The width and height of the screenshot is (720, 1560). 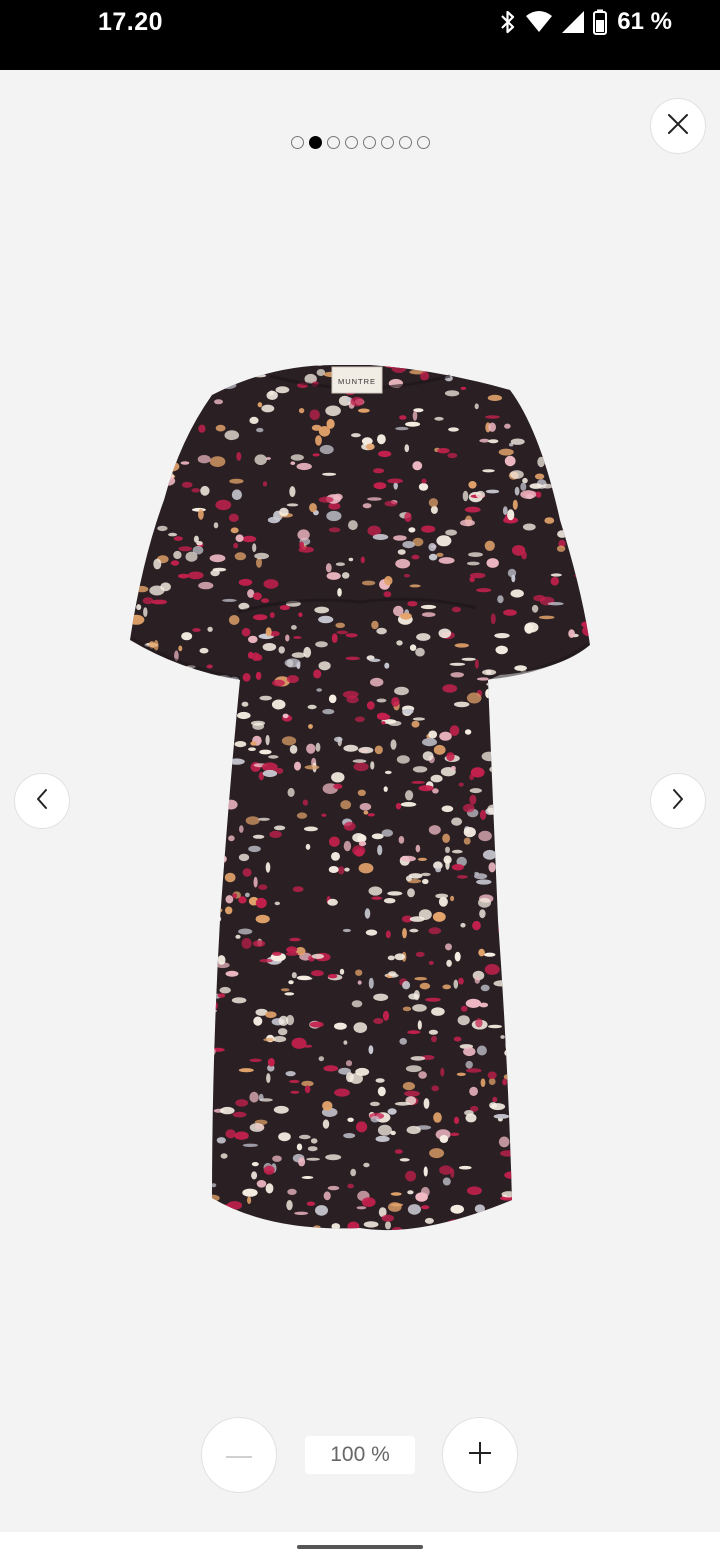 I want to click on close-button, so click(x=678, y=126).